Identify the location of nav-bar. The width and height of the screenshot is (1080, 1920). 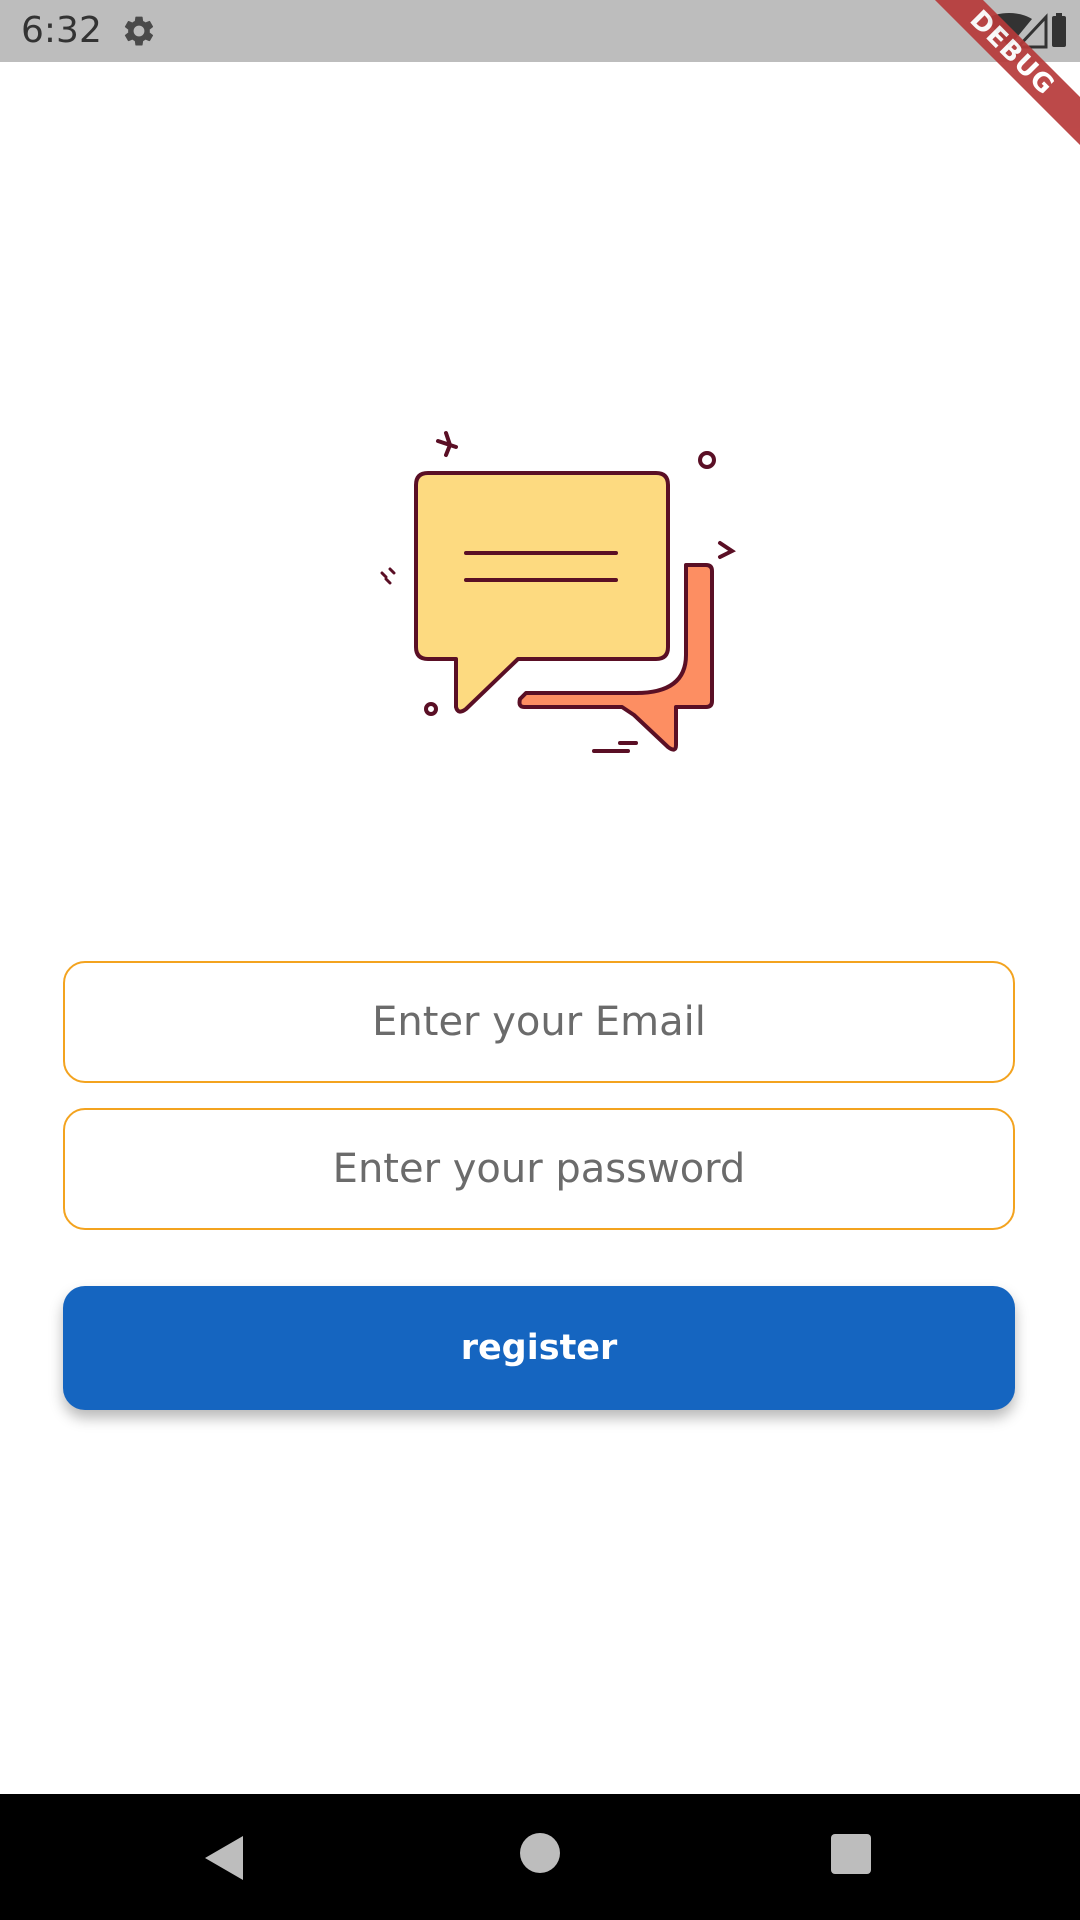
(540, 1857).